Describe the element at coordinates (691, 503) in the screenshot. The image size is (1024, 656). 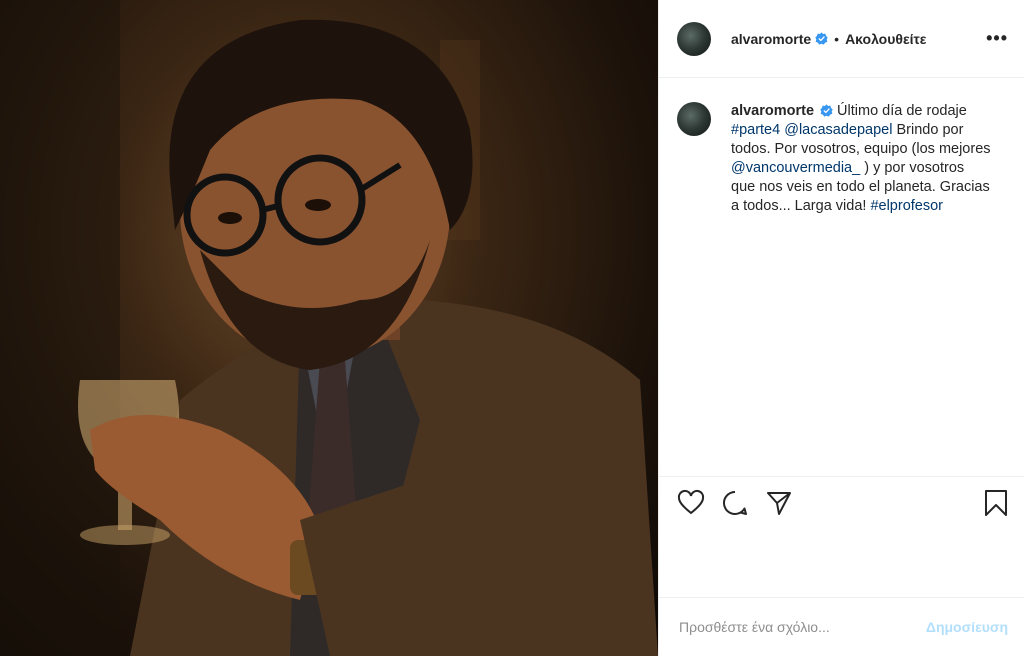
I see `heart-icon` at that location.